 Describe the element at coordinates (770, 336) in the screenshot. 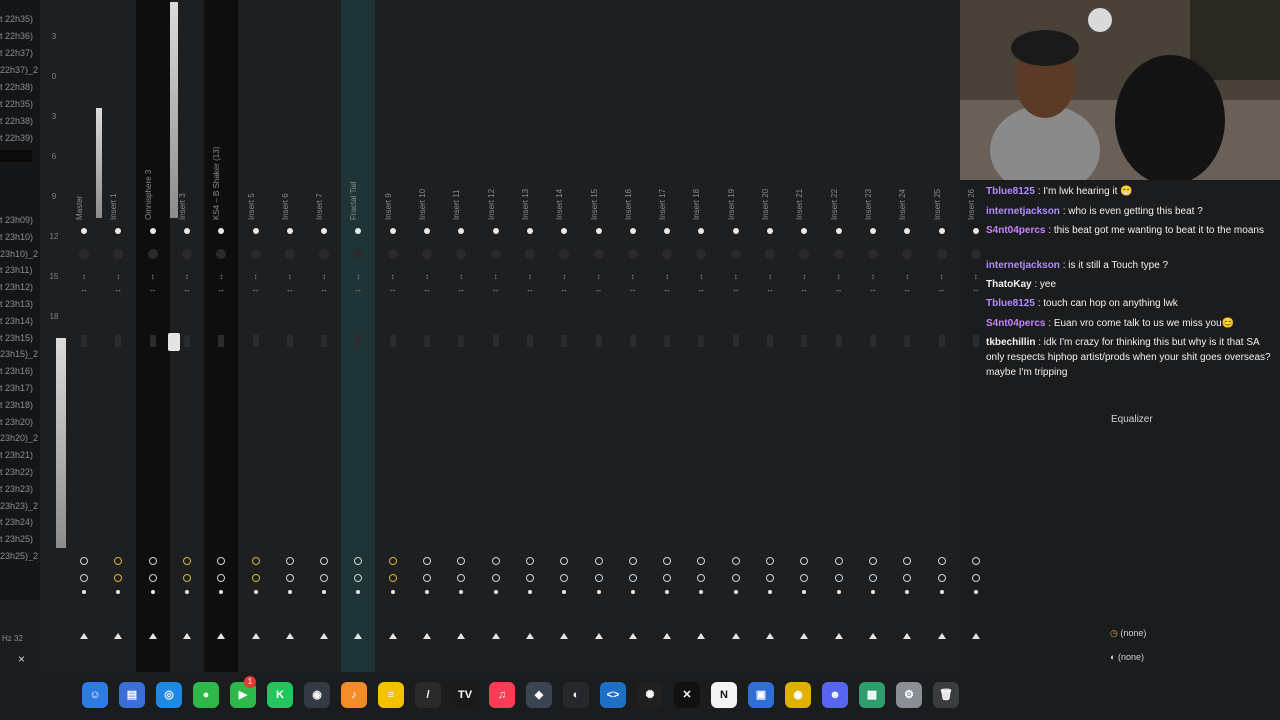

I see `mixer-track-21: Insert 20 ↕ ↔` at that location.